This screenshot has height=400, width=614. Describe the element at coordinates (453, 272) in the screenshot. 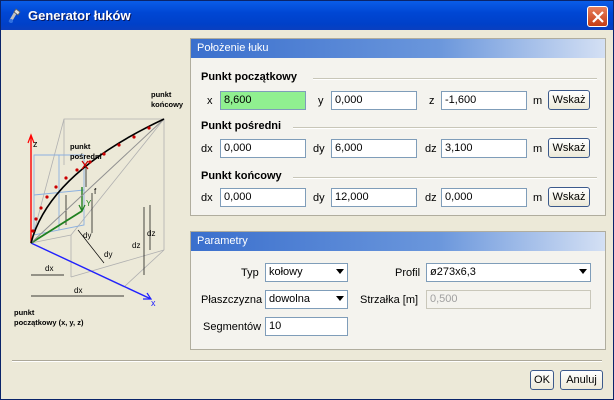

I see `profile-value: ø273x6,3` at that location.